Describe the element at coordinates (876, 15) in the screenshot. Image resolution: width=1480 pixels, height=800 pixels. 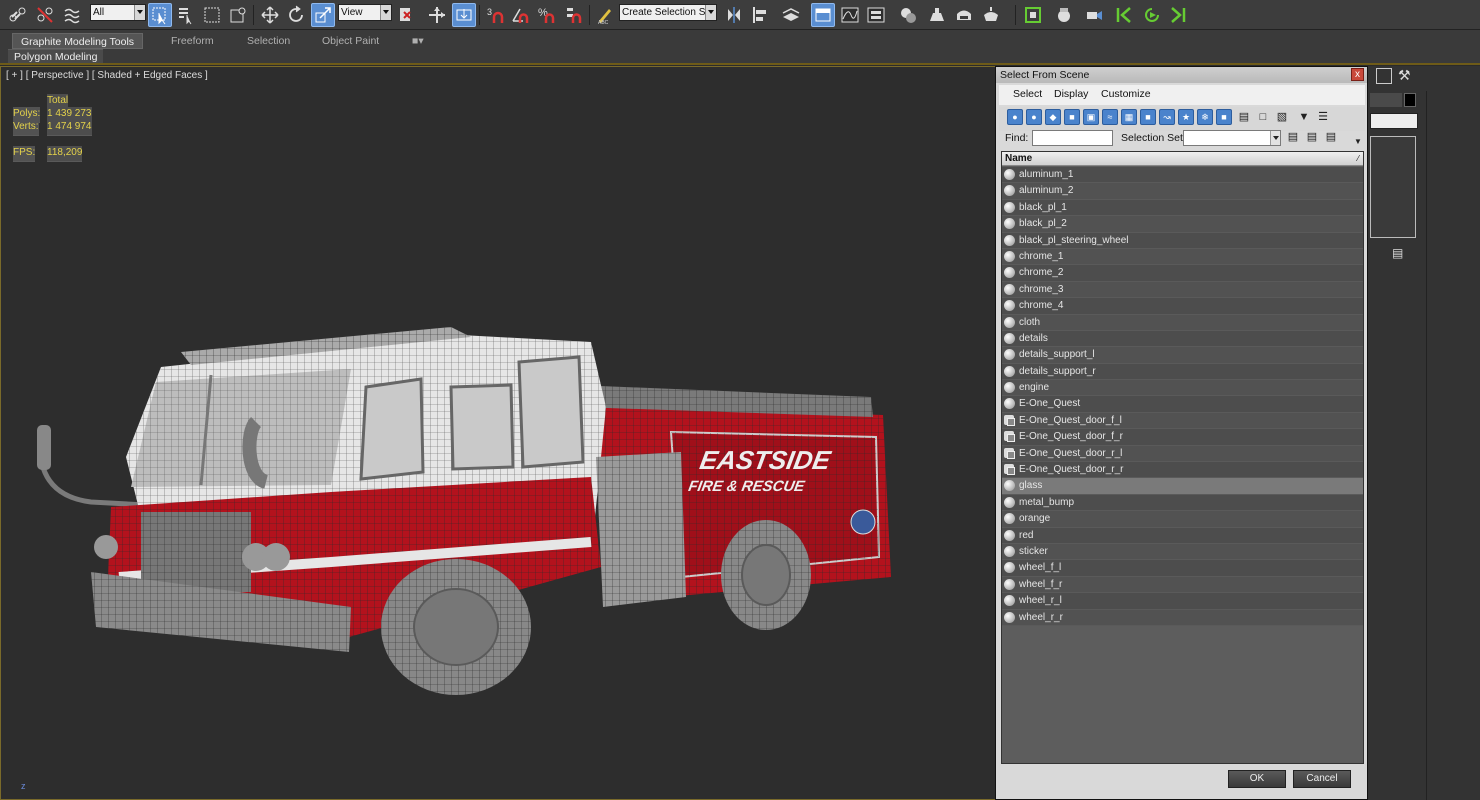
I see `schematic-view-icon` at that location.